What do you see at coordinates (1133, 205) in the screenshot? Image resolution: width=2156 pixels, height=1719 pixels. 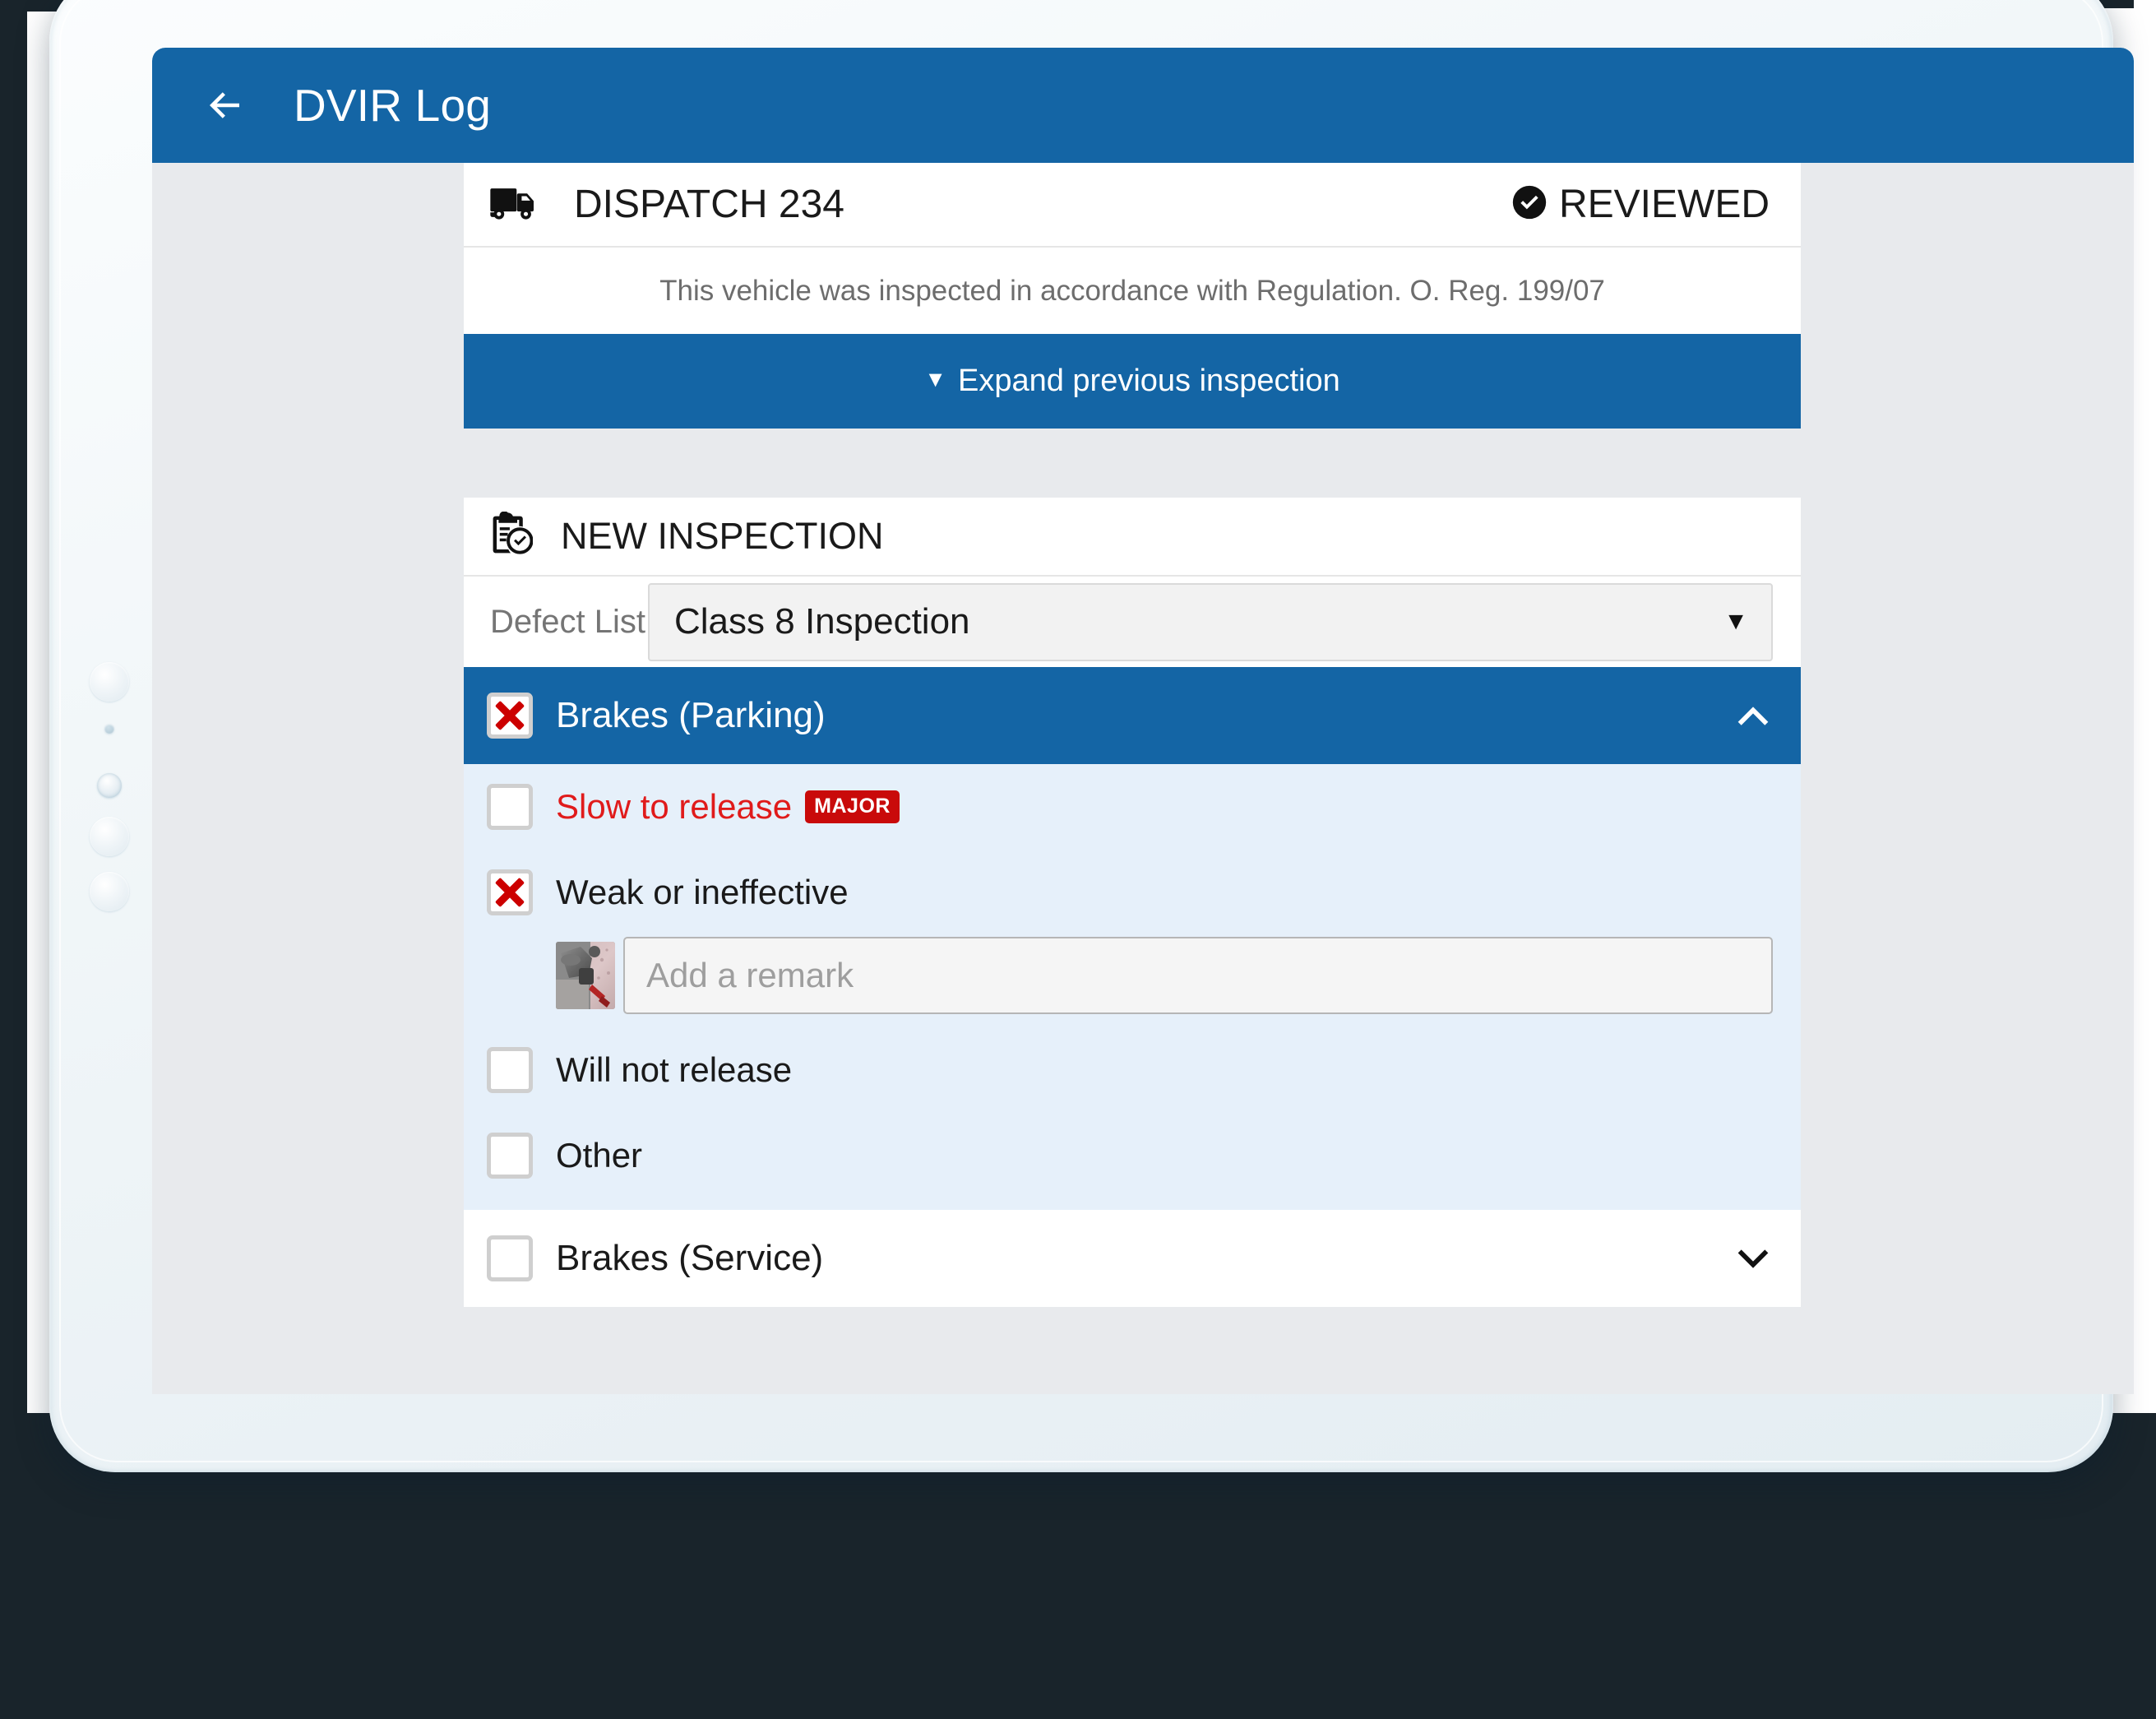 I see `dispatch-header: DISPATCH 234 REVIEWED` at bounding box center [1133, 205].